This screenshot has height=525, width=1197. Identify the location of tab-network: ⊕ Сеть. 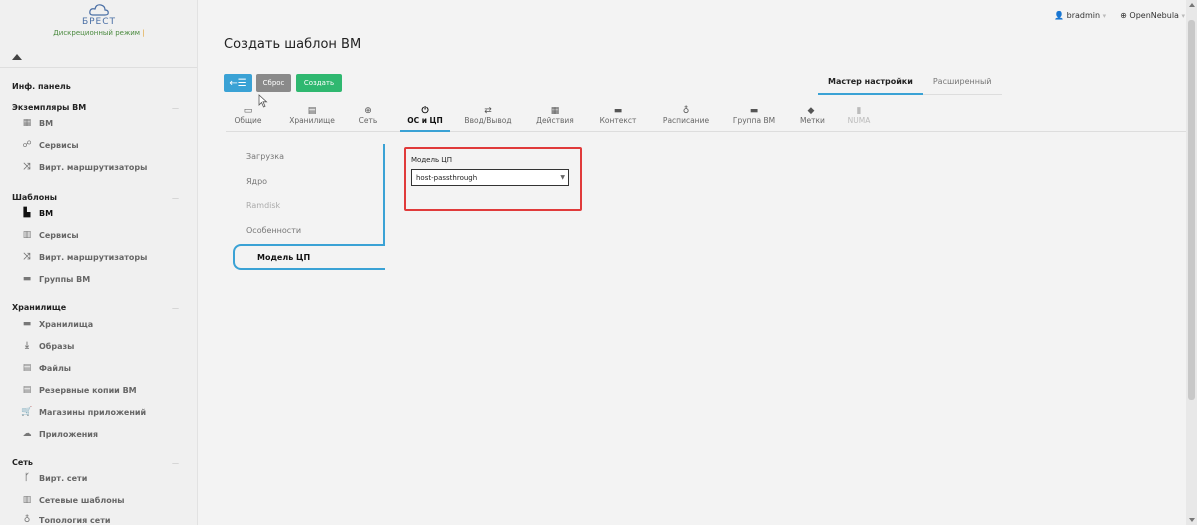
(368, 119).